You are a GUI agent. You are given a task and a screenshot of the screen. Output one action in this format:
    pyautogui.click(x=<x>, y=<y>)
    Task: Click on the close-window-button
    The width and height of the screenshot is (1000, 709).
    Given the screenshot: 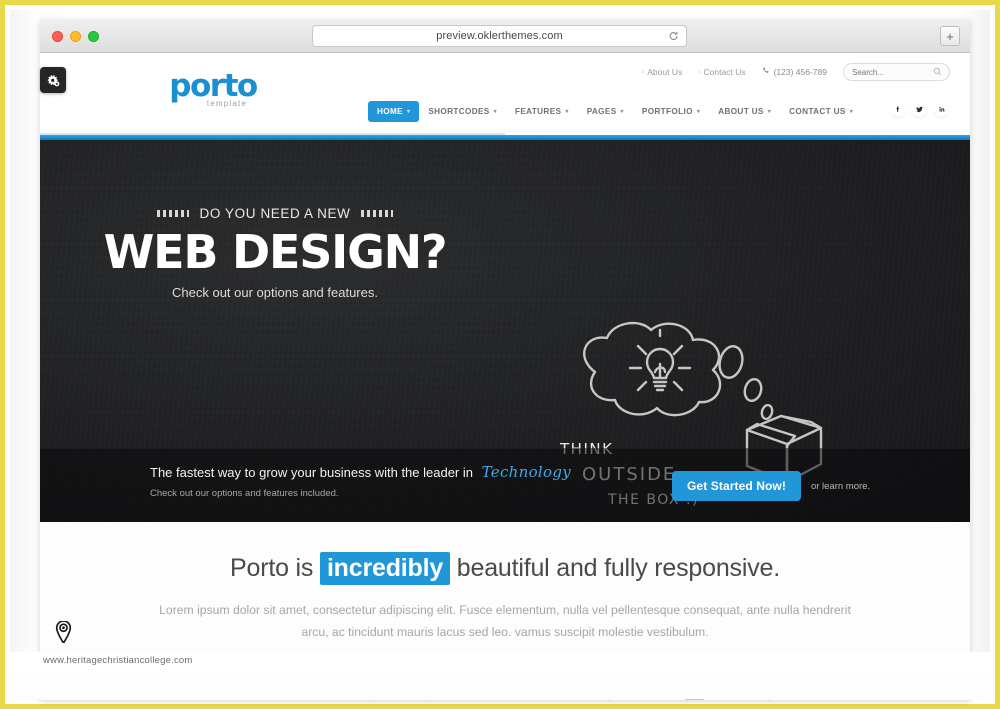 What is the action you would take?
    pyautogui.click(x=57, y=36)
    